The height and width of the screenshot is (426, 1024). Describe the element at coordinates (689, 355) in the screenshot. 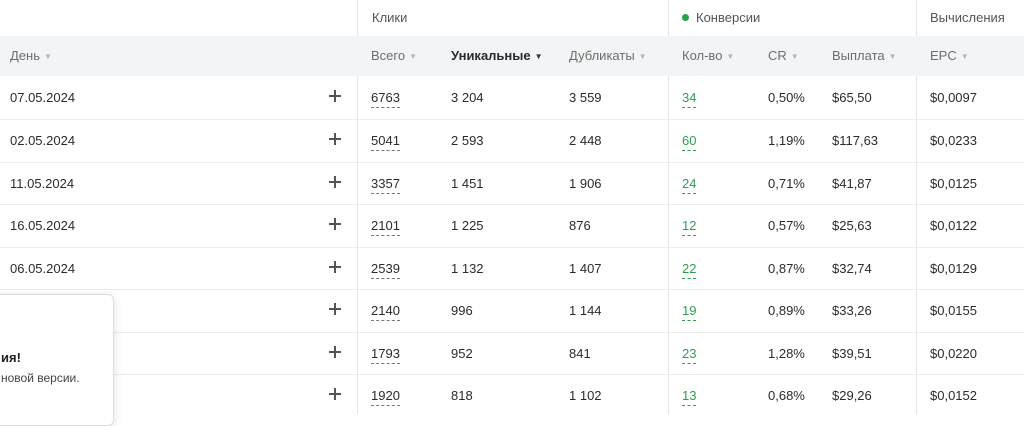

I see `conversions-count-cell: 23` at that location.